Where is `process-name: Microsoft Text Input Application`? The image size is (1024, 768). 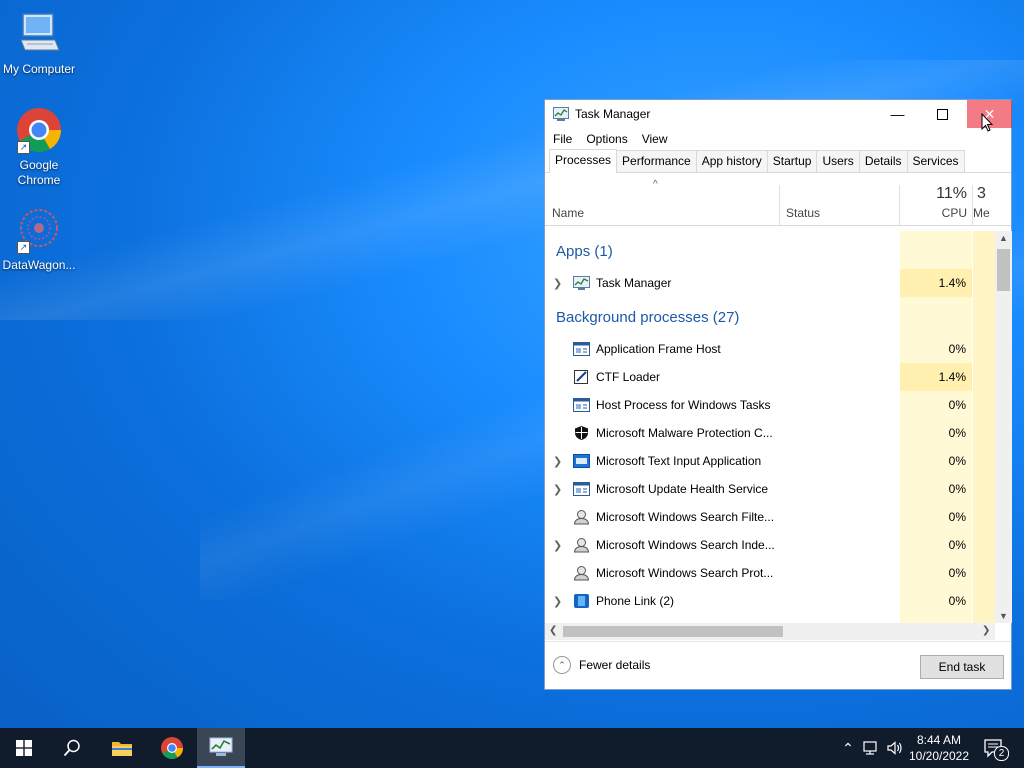
process-name: Microsoft Text Input Application is located at coordinates (679, 461).